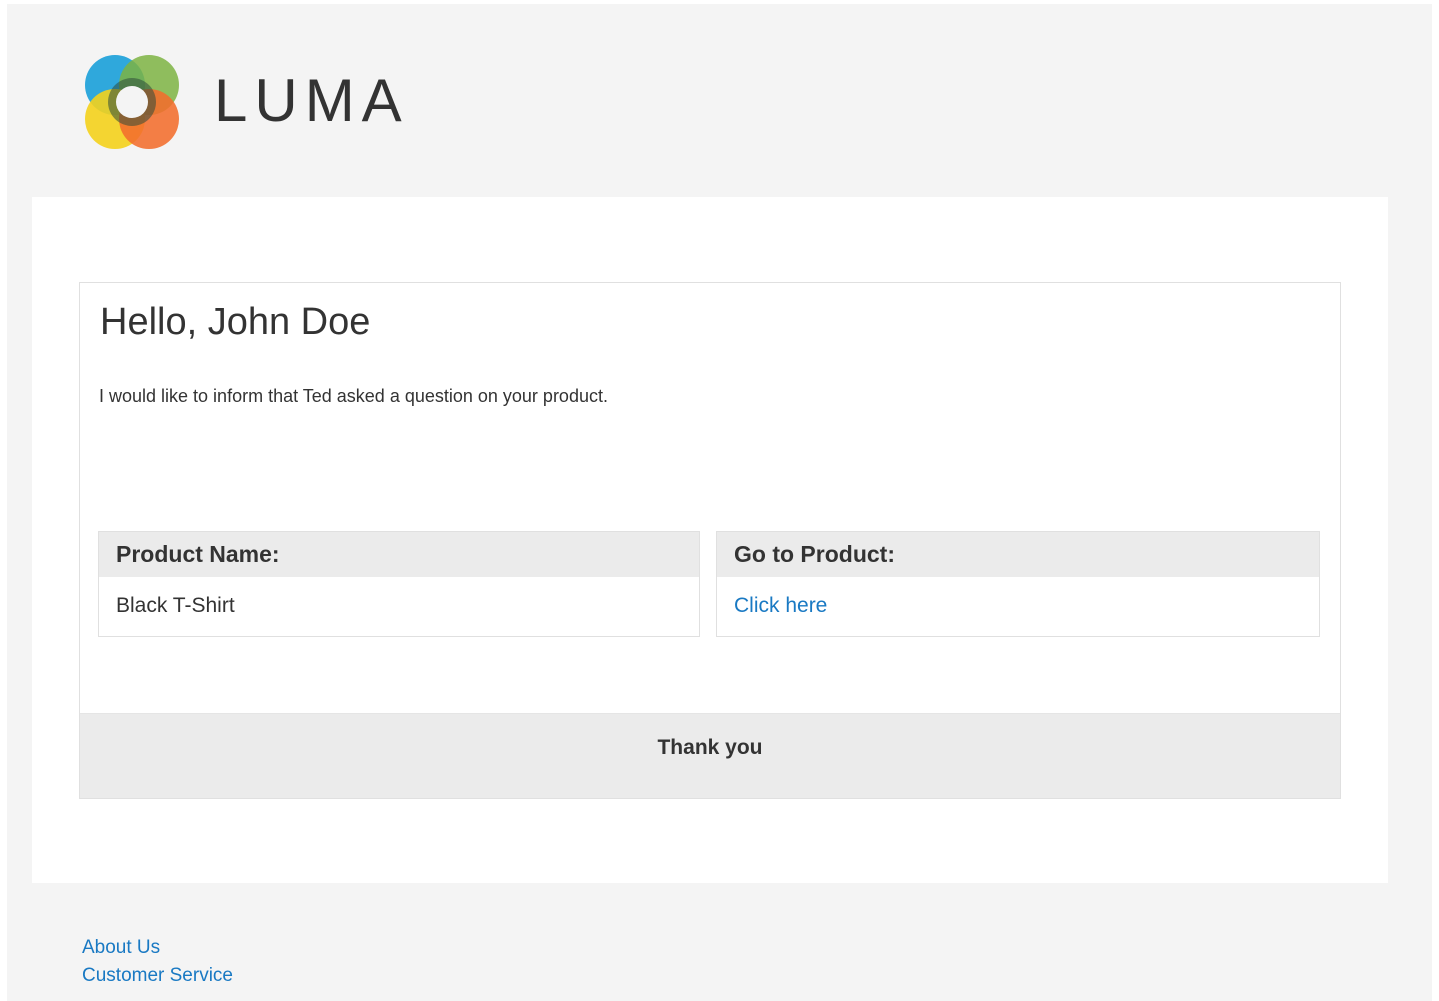  I want to click on go-to-product-label: Go to Product:, so click(1018, 554).